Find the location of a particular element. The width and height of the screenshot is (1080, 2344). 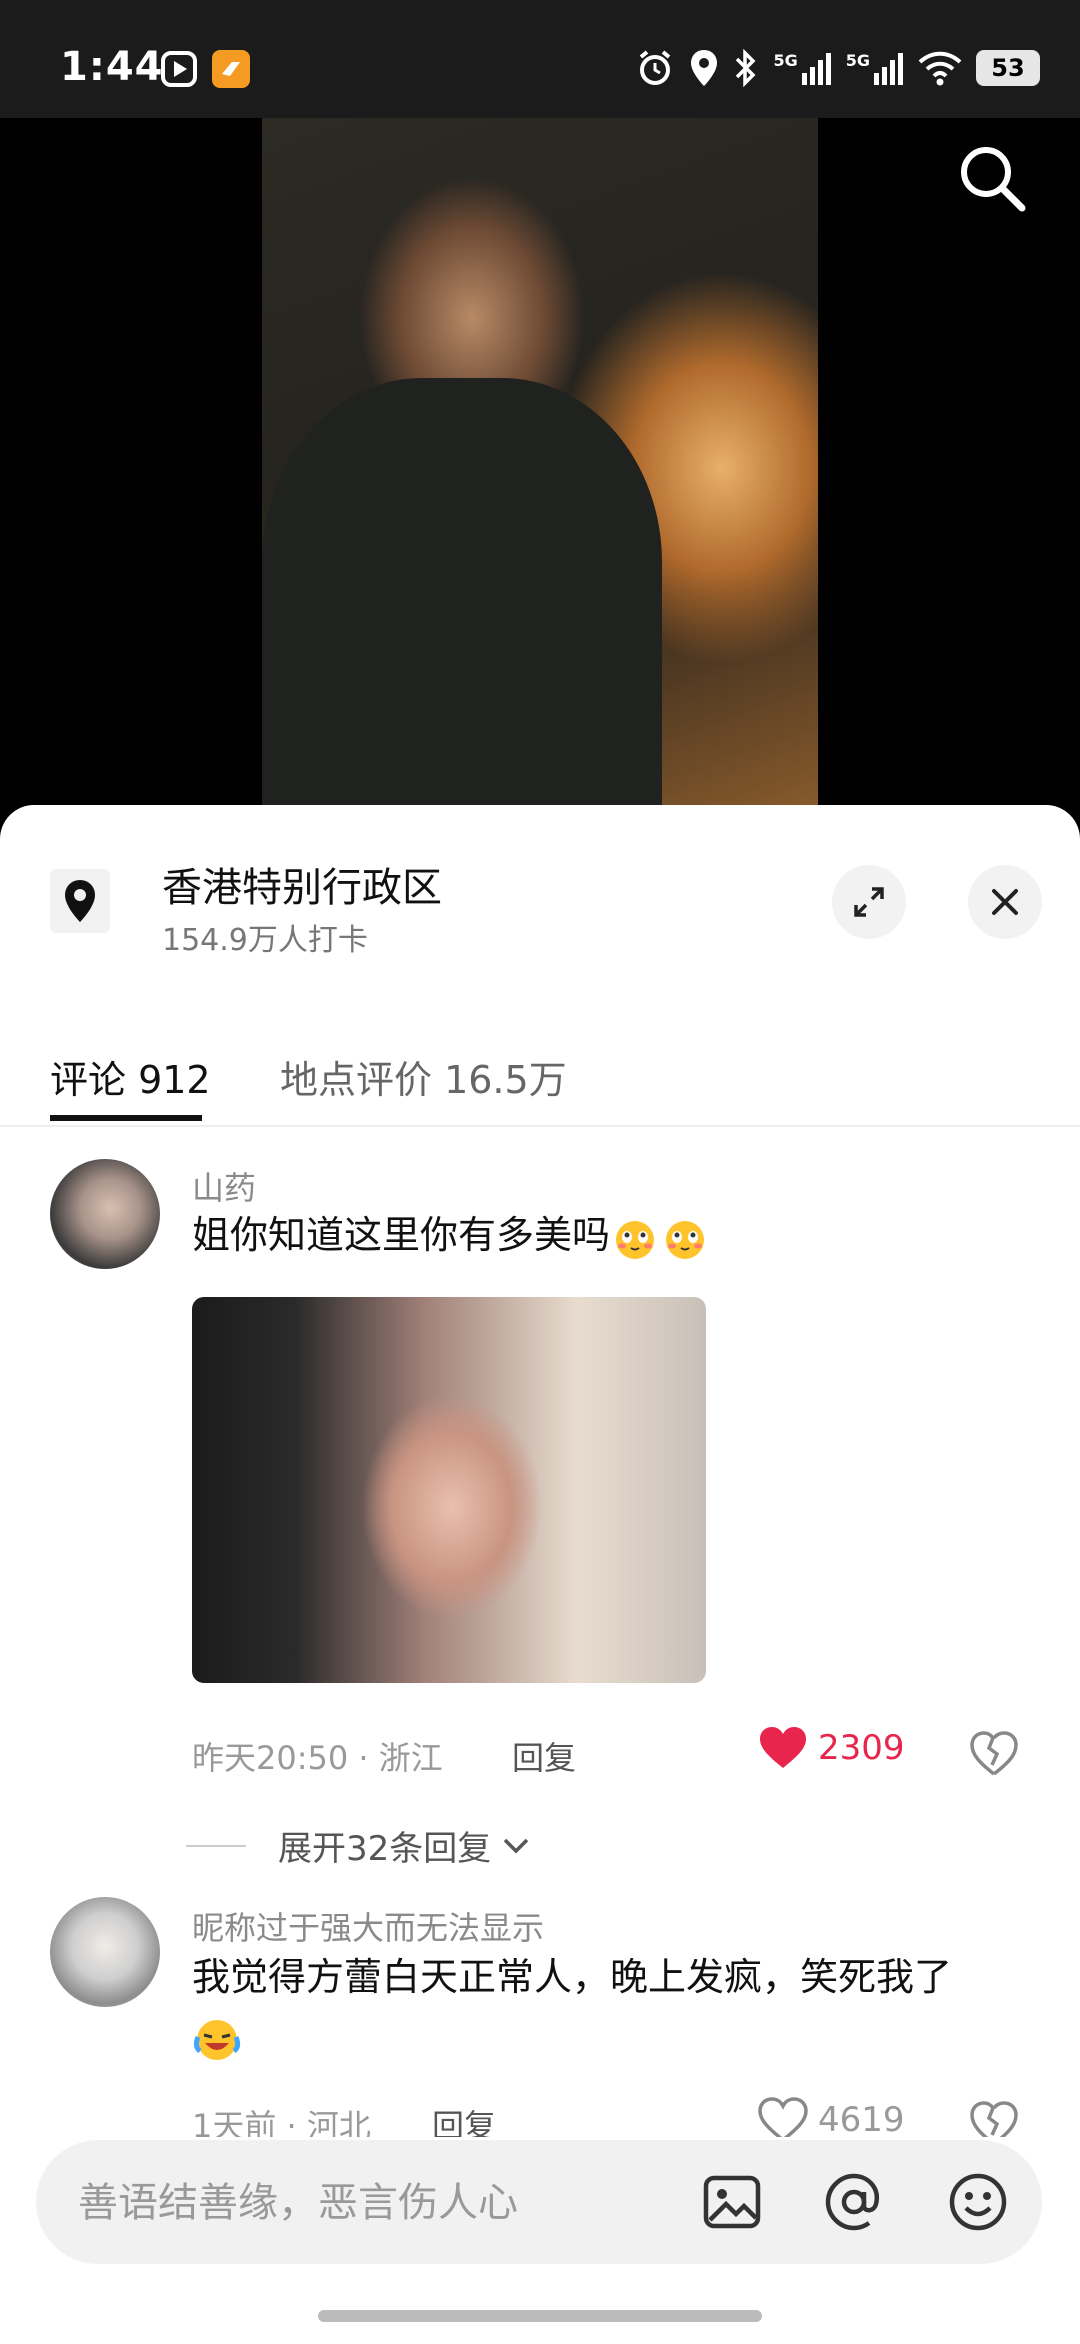

comment-meta: 昨天20:50 · 浙江 is located at coordinates (317, 1758).